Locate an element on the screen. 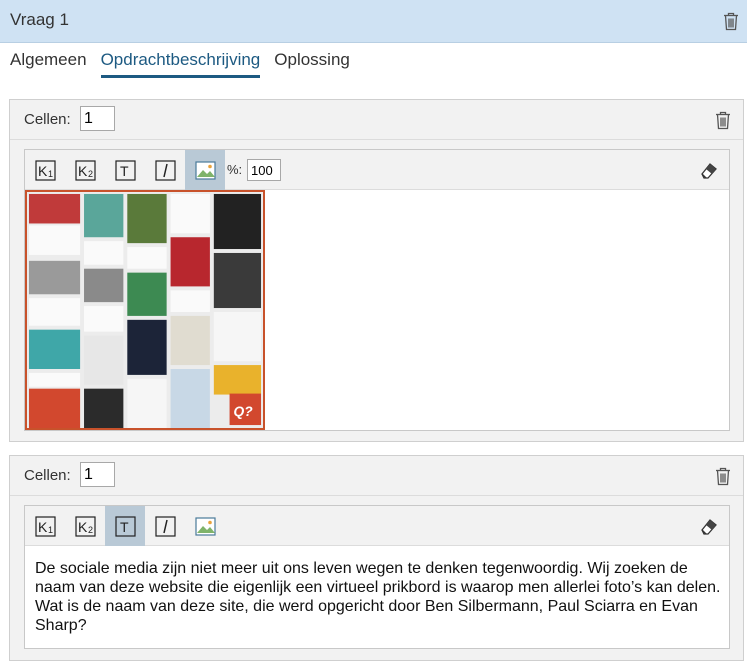  delete-question-trash-icon is located at coordinates (731, 21).